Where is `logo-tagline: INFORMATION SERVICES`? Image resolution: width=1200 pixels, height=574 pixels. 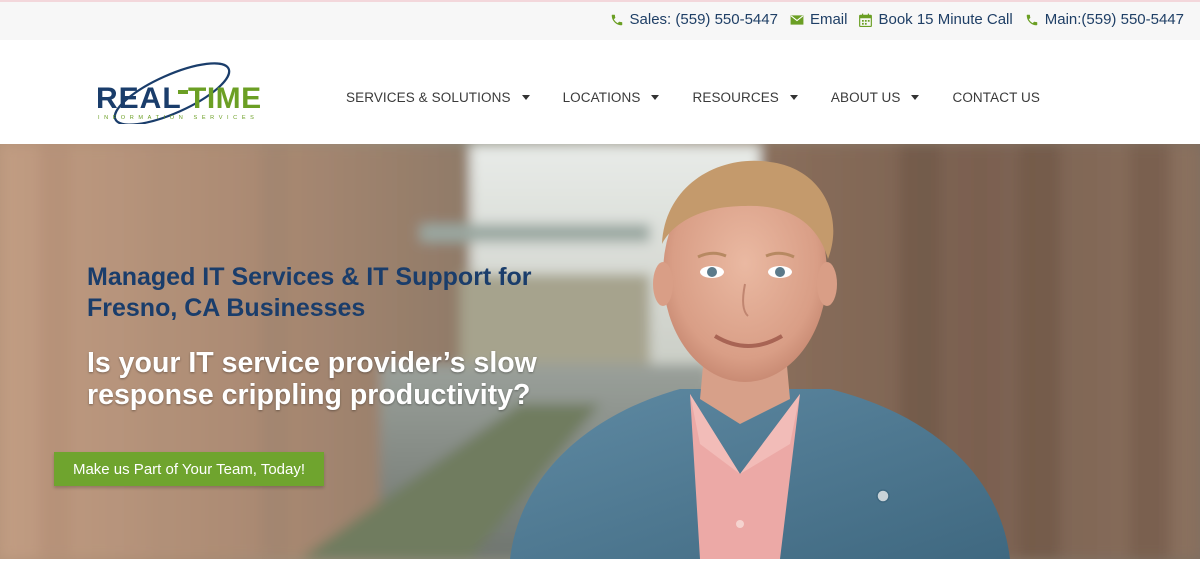 logo-tagline: INFORMATION SERVICES is located at coordinates (178, 118).